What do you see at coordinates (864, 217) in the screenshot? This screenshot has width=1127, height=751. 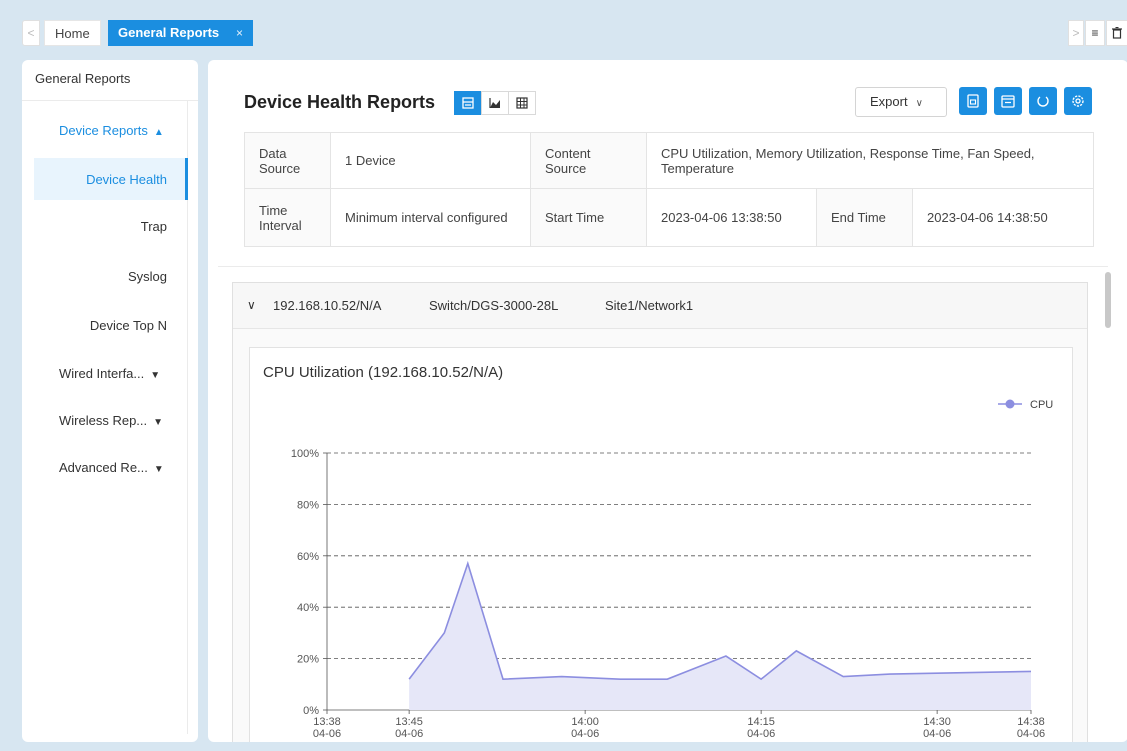 I see `end-time-label: End Time` at bounding box center [864, 217].